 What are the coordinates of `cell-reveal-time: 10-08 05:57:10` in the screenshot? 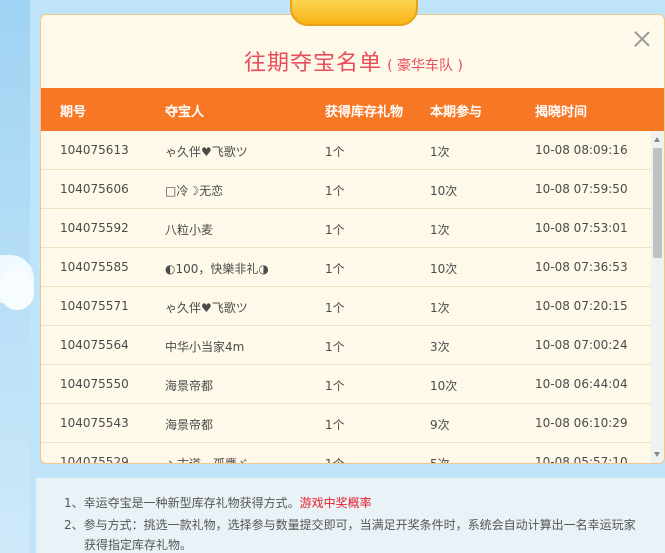 It's located at (581, 459).